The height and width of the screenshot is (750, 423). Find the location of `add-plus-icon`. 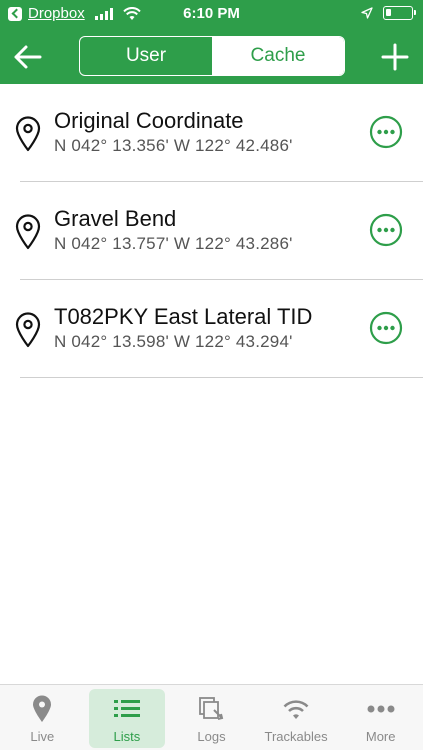

add-plus-icon is located at coordinates (395, 57).